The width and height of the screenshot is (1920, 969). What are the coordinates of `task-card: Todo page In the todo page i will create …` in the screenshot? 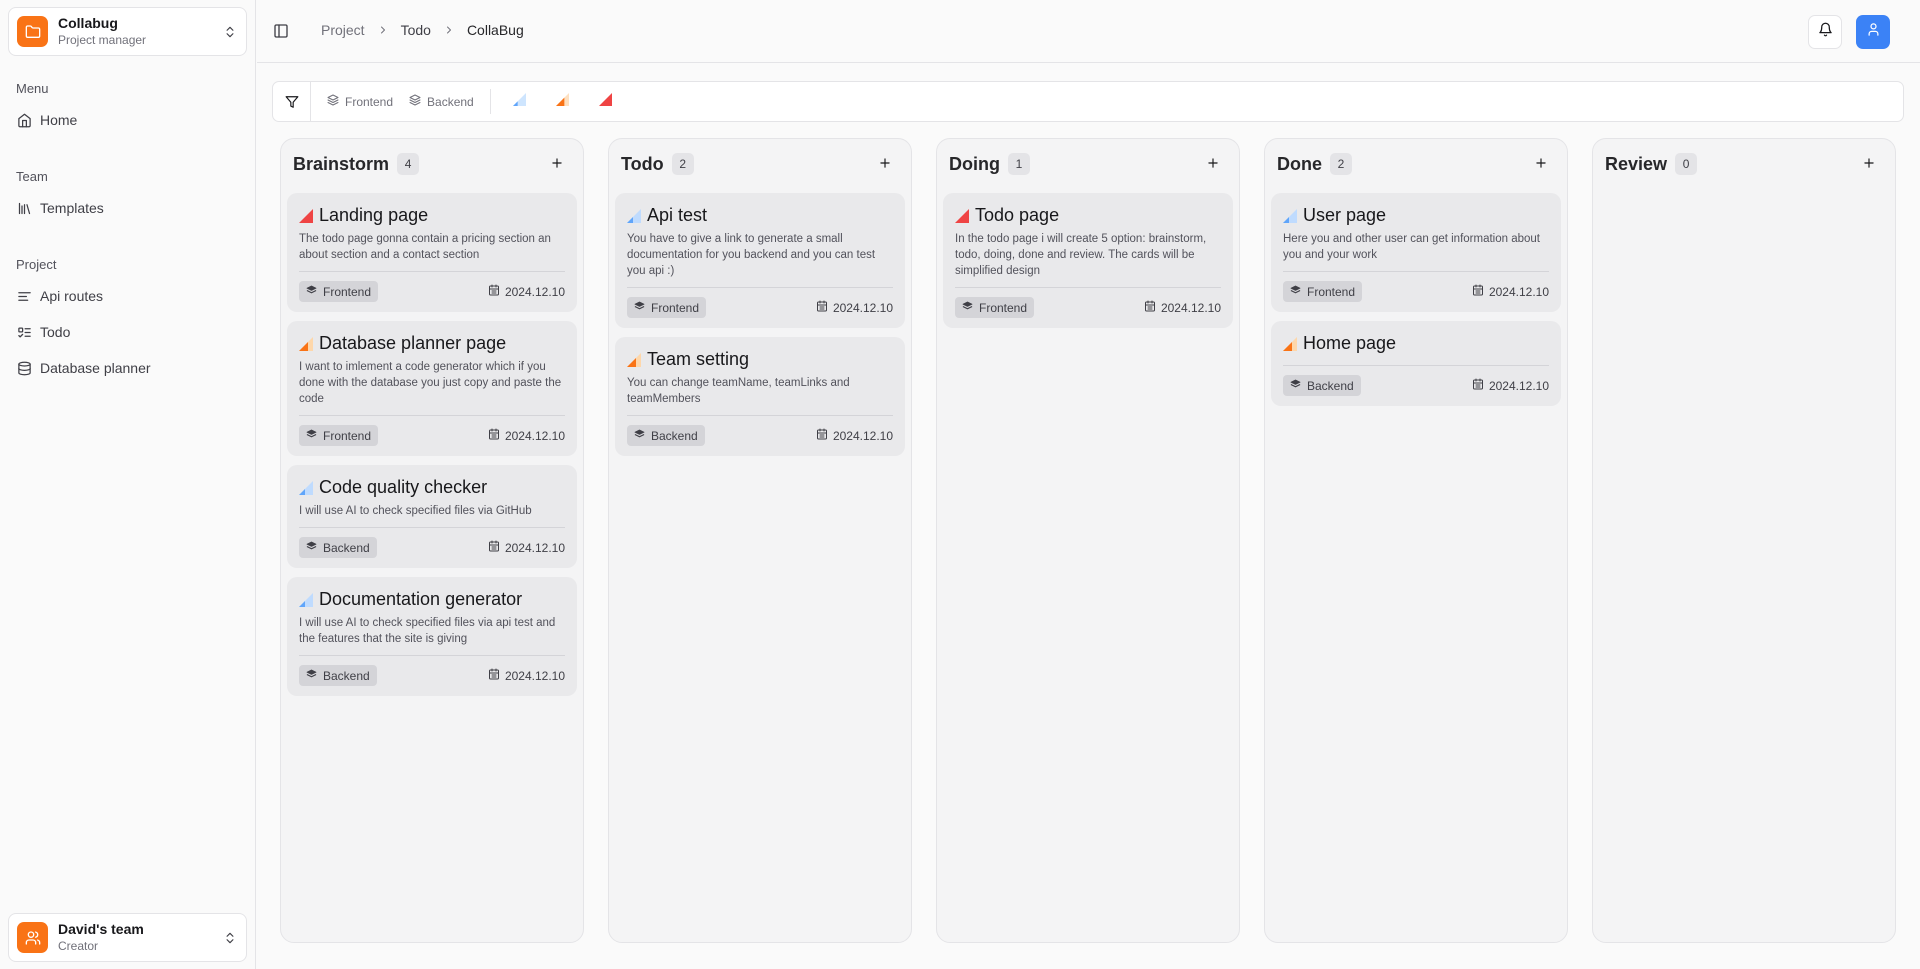 It's located at (1088, 260).